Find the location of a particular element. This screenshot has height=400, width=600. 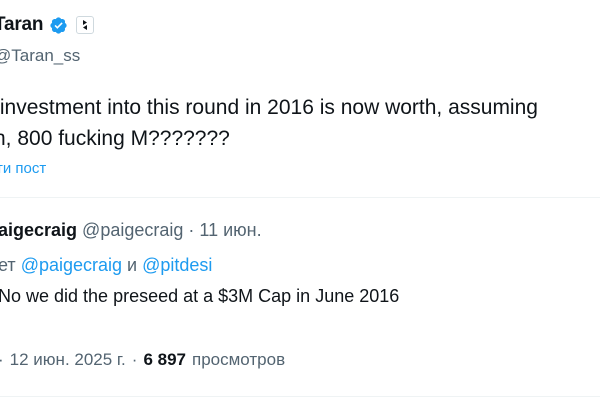

reply-mention-pitdesi: @pitdesi is located at coordinates (177, 265).